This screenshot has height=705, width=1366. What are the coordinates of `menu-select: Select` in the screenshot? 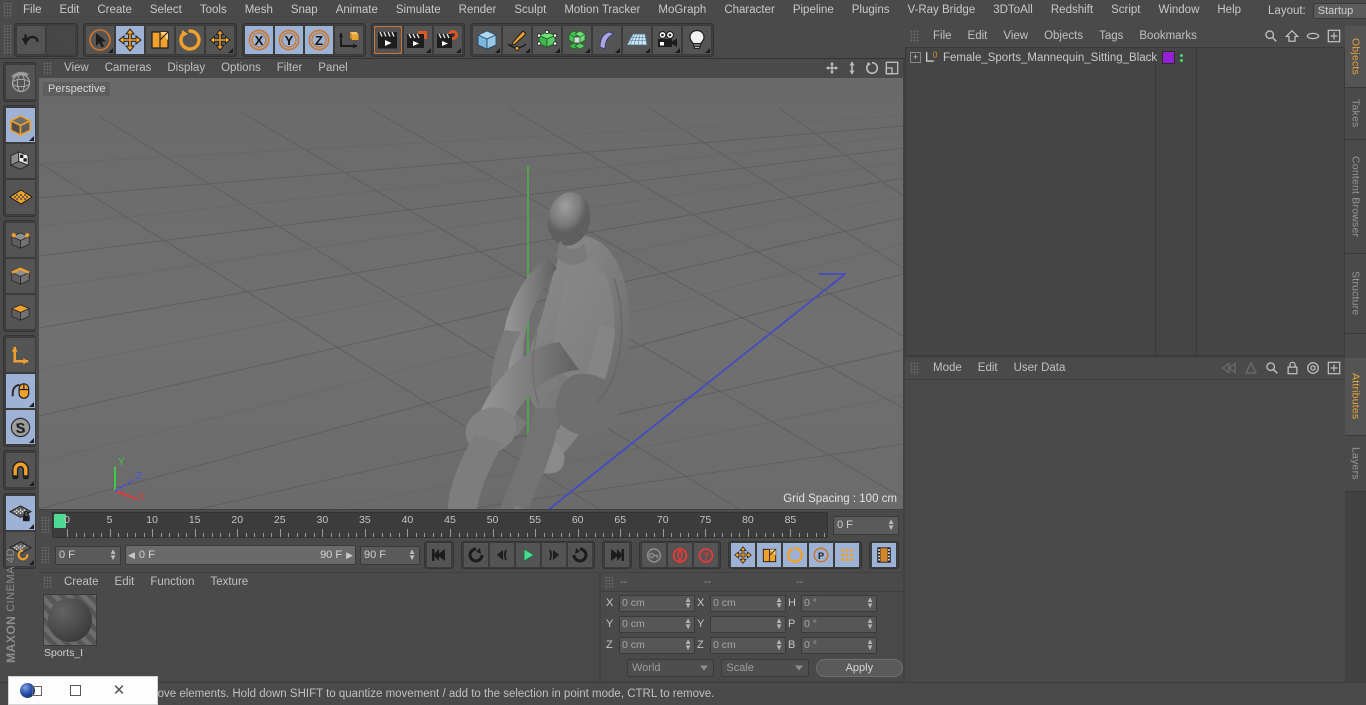 It's located at (166, 10).